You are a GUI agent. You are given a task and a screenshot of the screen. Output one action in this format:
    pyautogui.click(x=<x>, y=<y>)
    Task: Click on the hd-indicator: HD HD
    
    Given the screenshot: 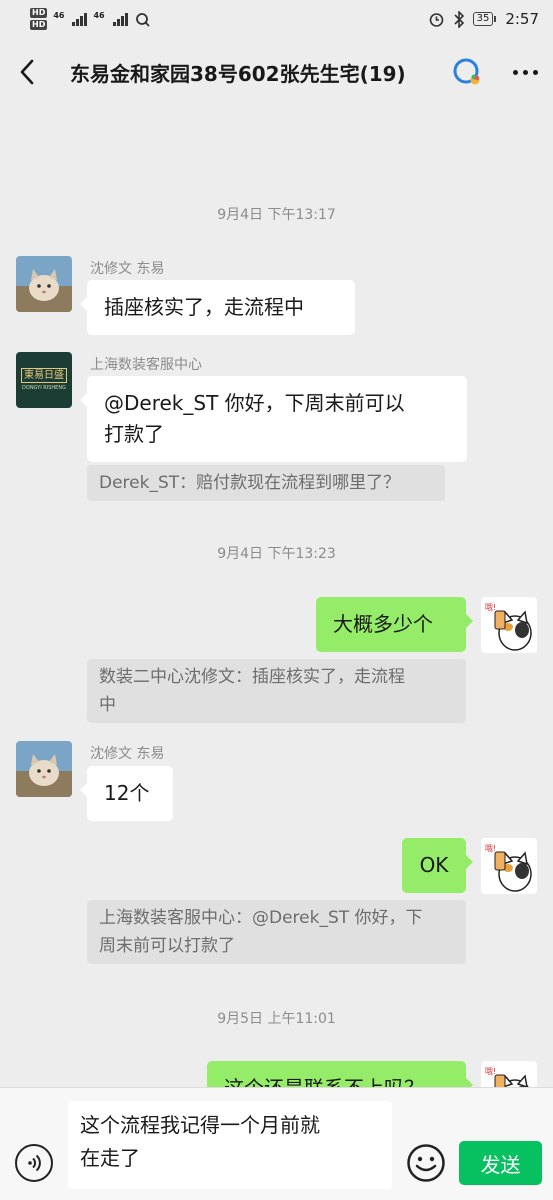 What is the action you would take?
    pyautogui.click(x=39, y=19)
    